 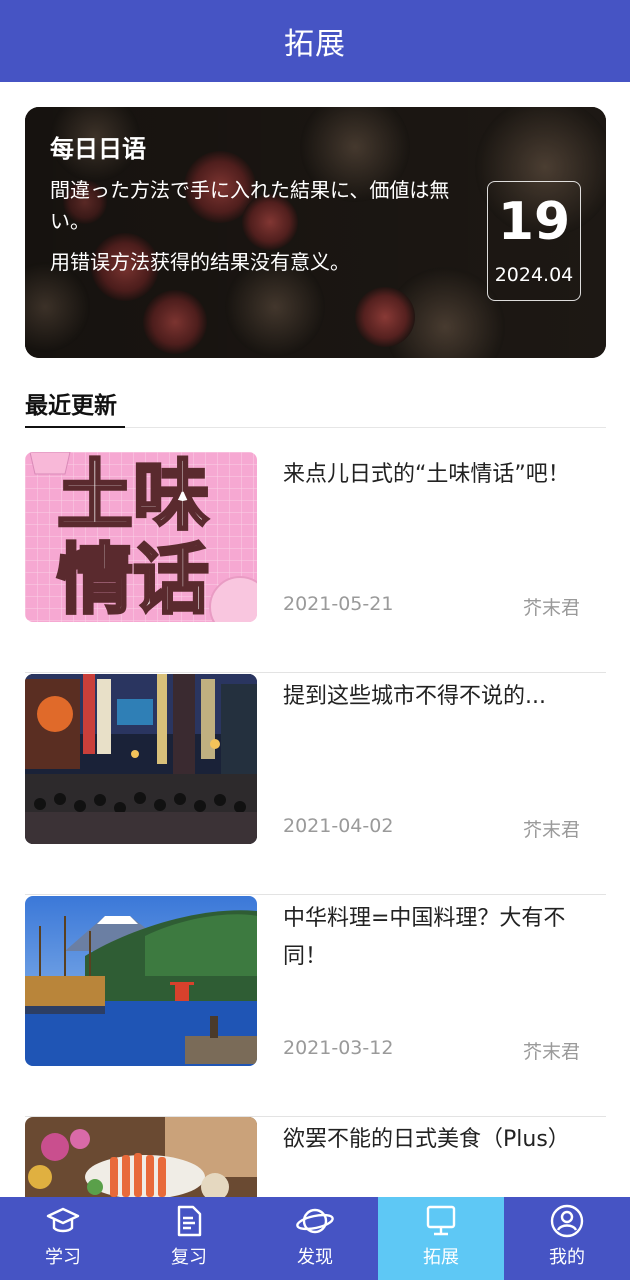 What do you see at coordinates (189, 1257) in the screenshot?
I see `tab-label: 复习` at bounding box center [189, 1257].